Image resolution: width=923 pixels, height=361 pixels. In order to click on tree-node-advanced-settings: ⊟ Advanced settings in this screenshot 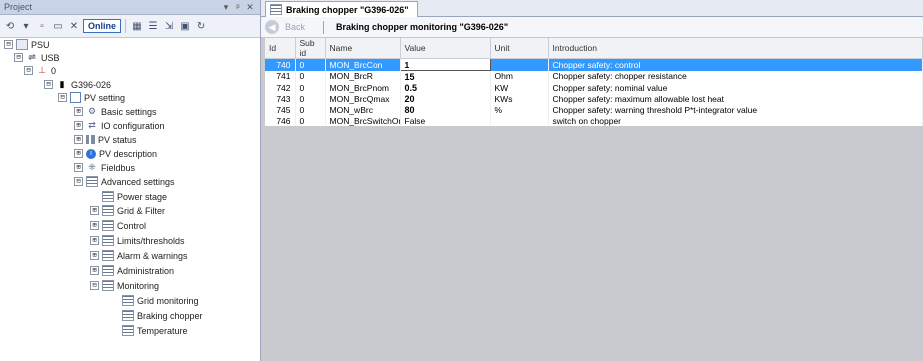, I will do `click(124, 181)`.